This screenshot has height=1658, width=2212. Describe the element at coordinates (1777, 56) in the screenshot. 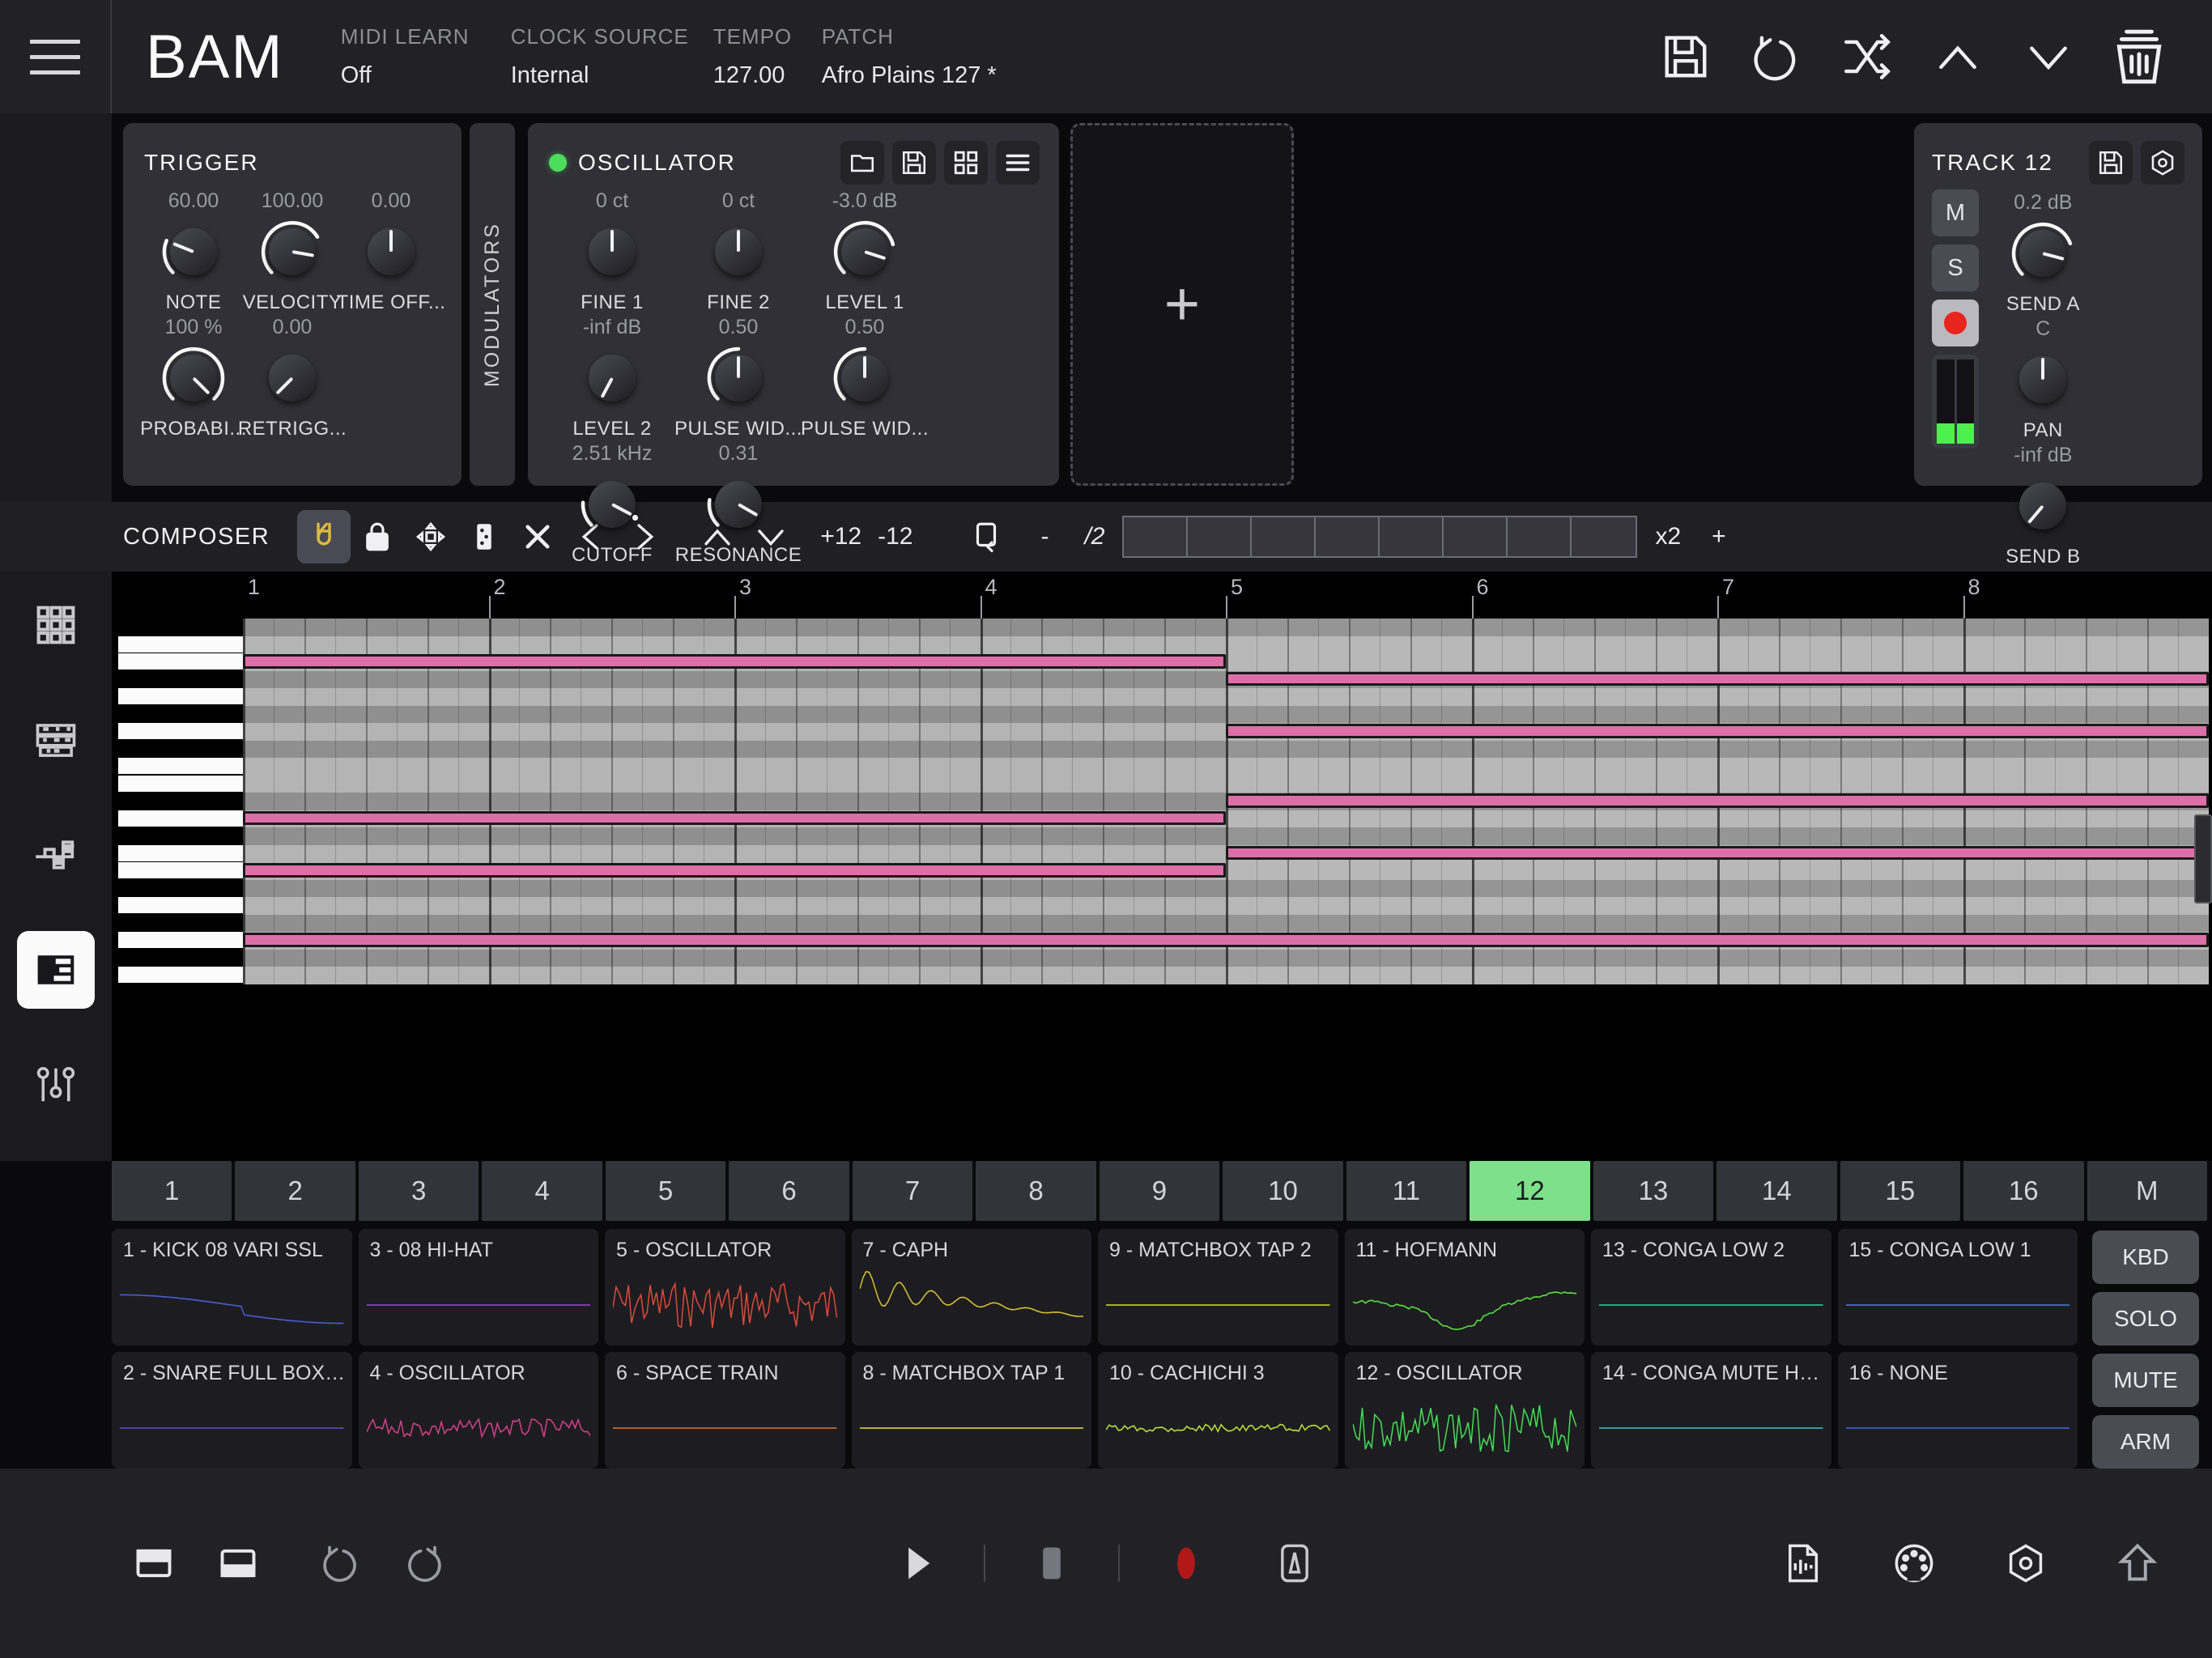

I see `undo-icon` at that location.